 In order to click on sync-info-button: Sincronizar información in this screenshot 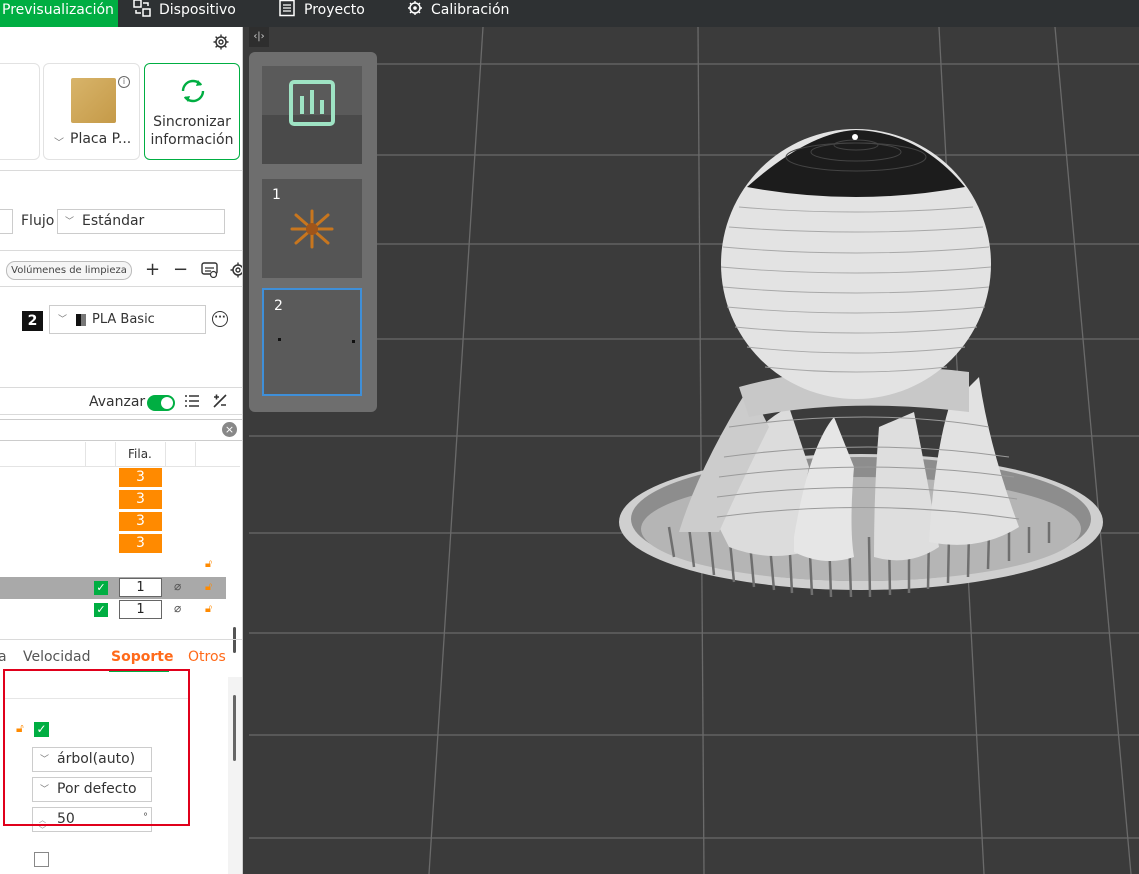, I will do `click(192, 111)`.